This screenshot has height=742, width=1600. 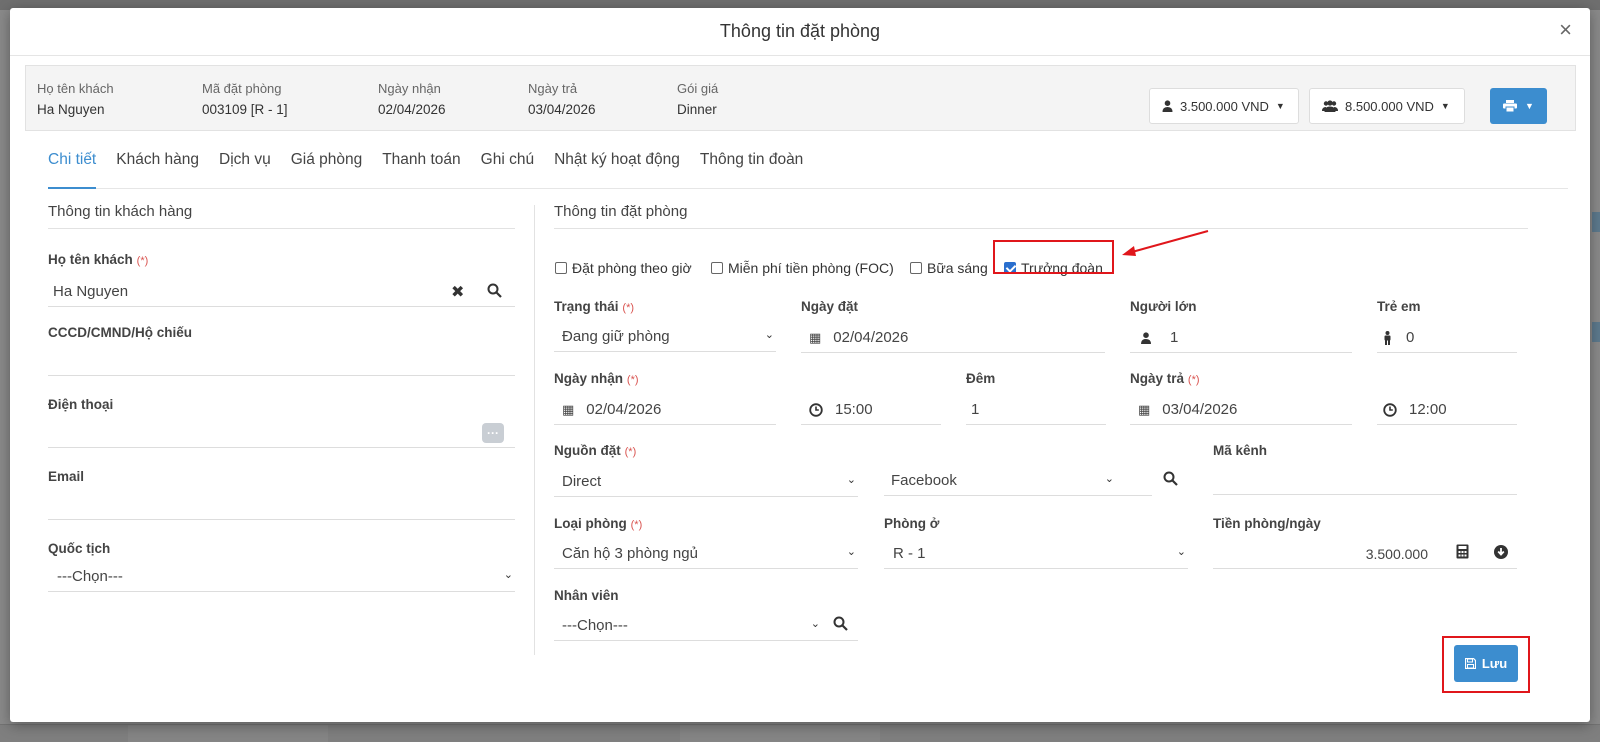 I want to click on status-value: Đang giữ phòng, so click(x=616, y=336).